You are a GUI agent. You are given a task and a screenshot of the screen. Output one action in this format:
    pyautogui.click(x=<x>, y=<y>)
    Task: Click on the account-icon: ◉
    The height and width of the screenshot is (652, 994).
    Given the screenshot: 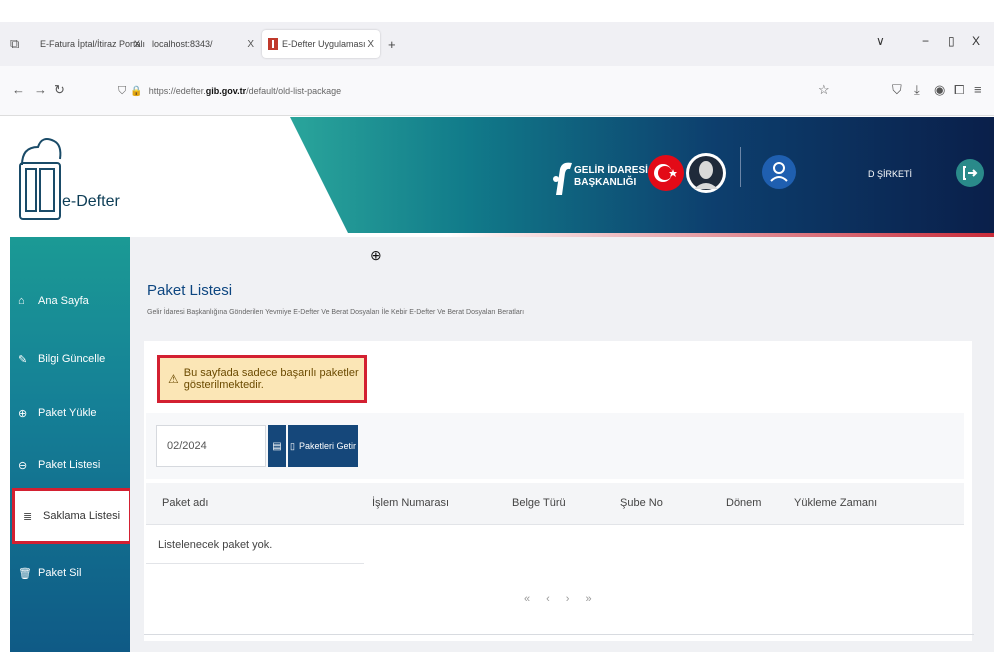 What is the action you would take?
    pyautogui.click(x=939, y=90)
    